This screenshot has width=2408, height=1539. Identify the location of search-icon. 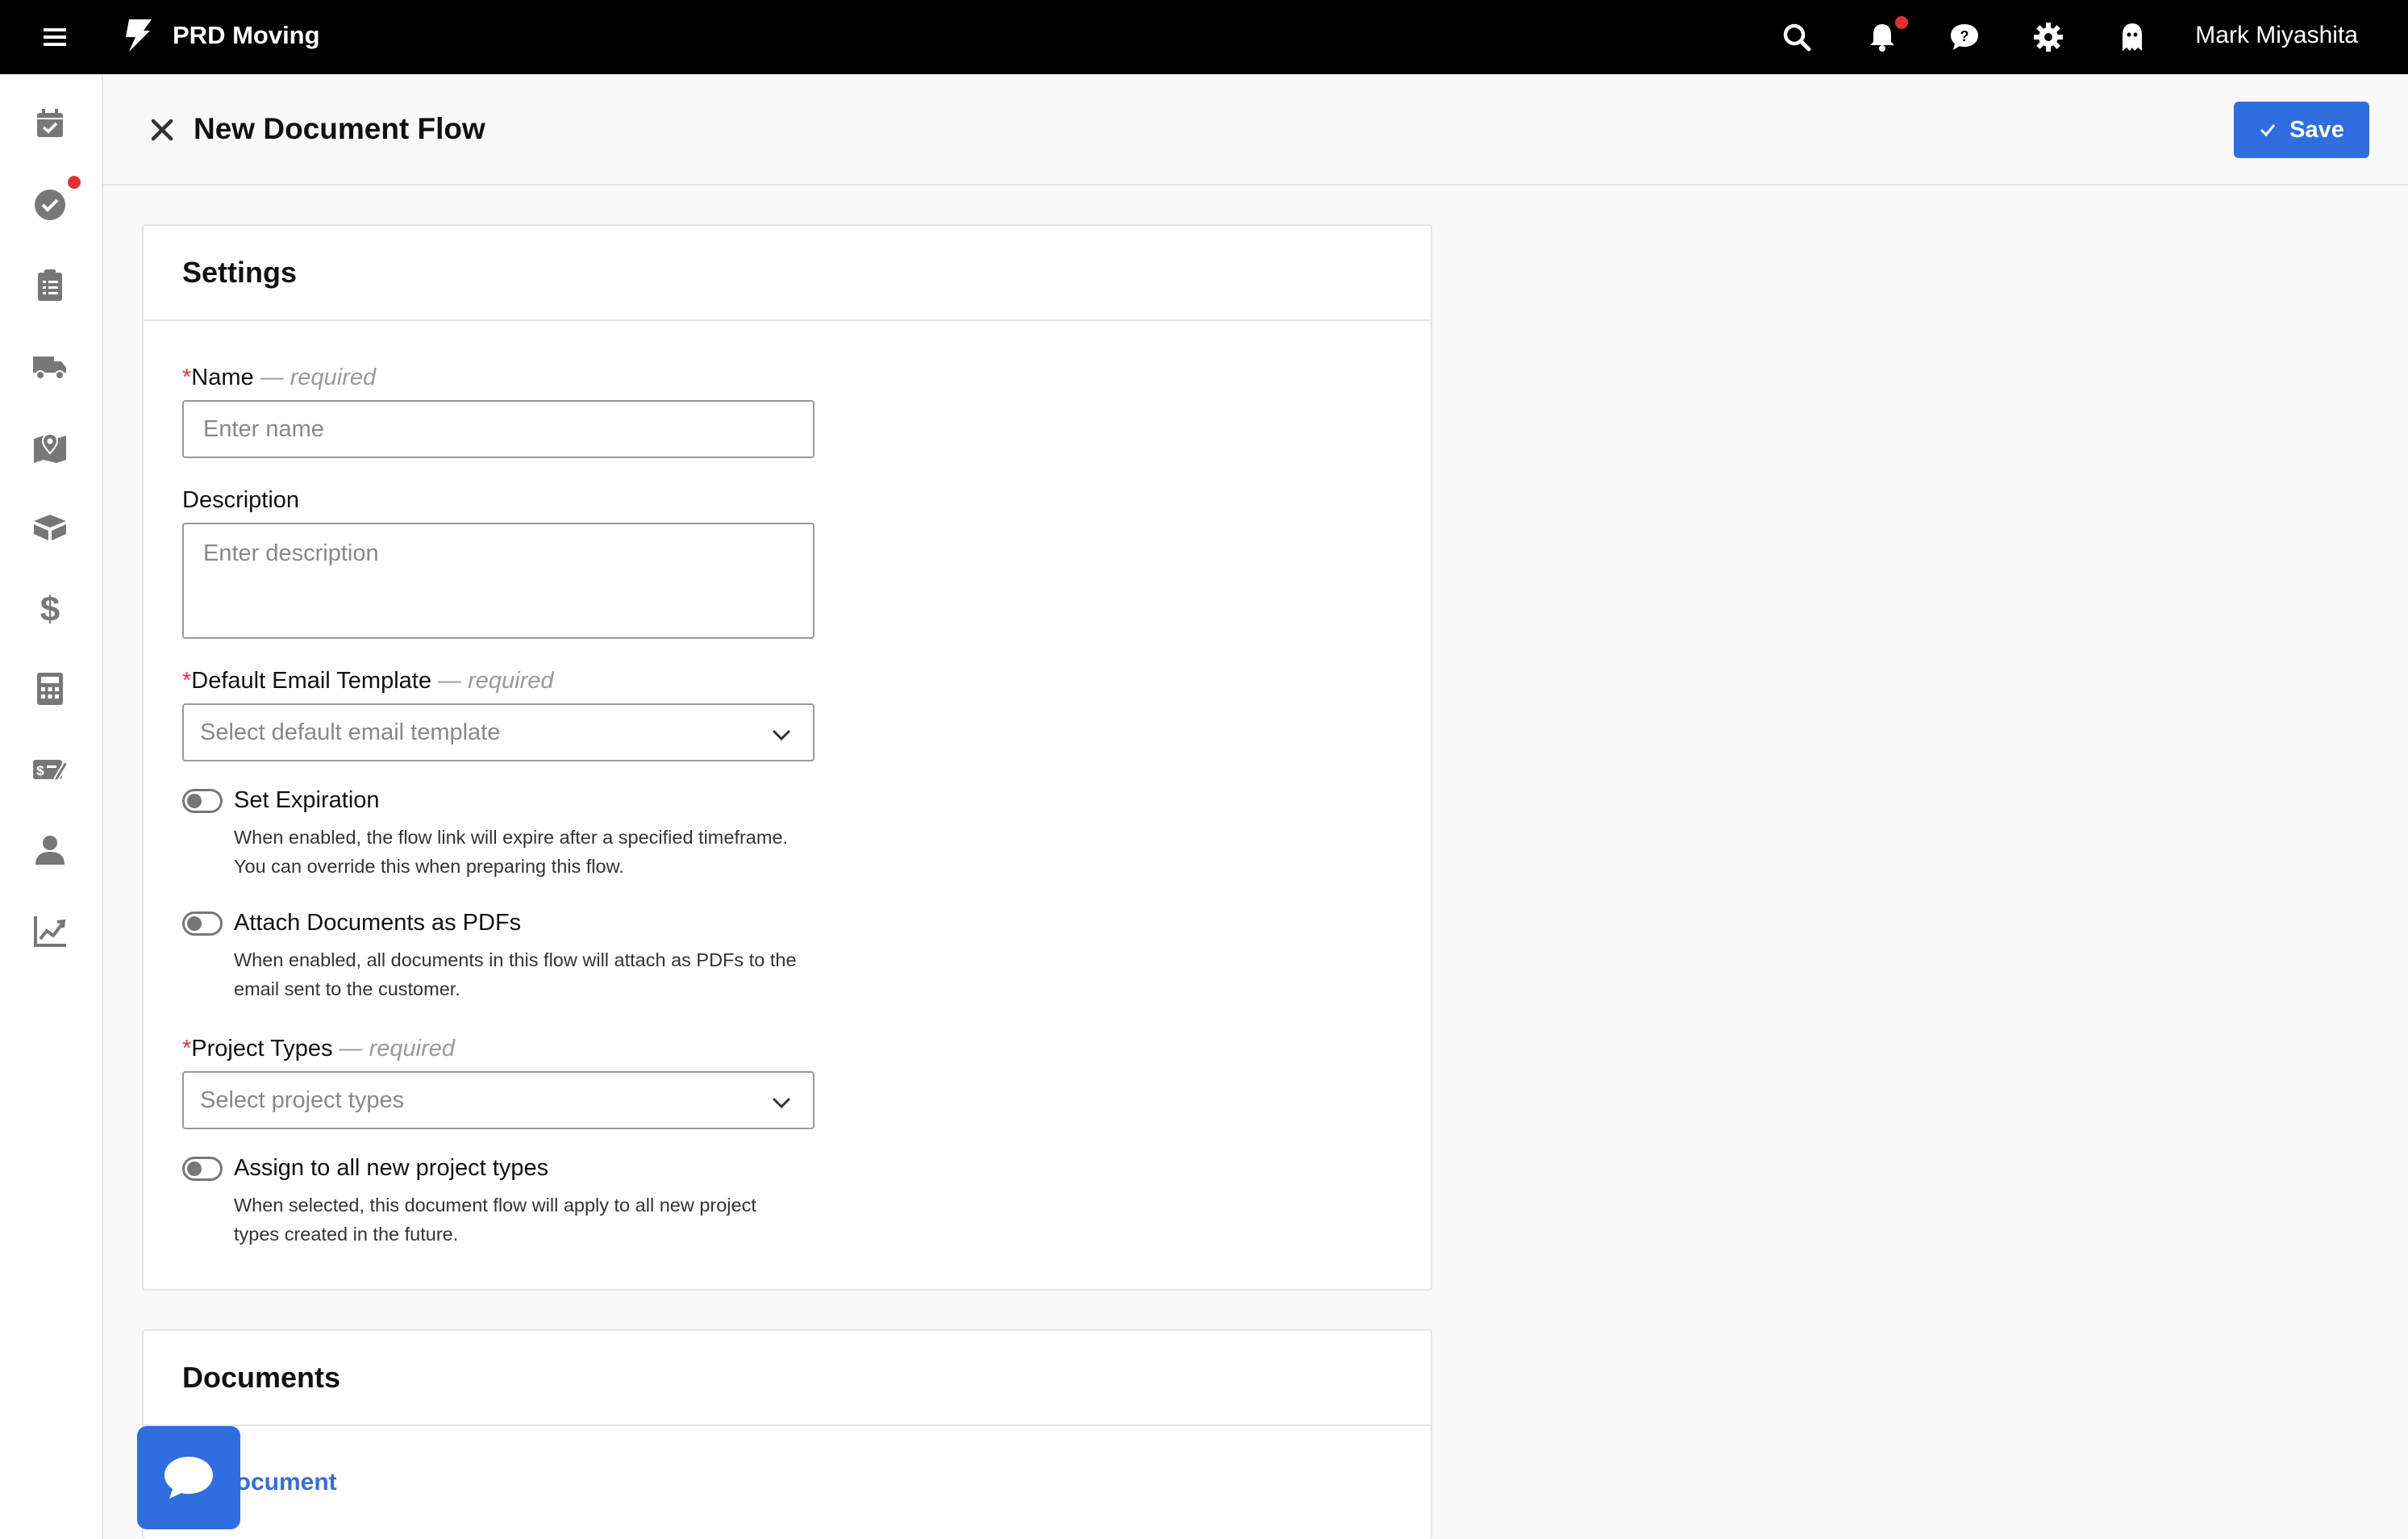
(1796, 37).